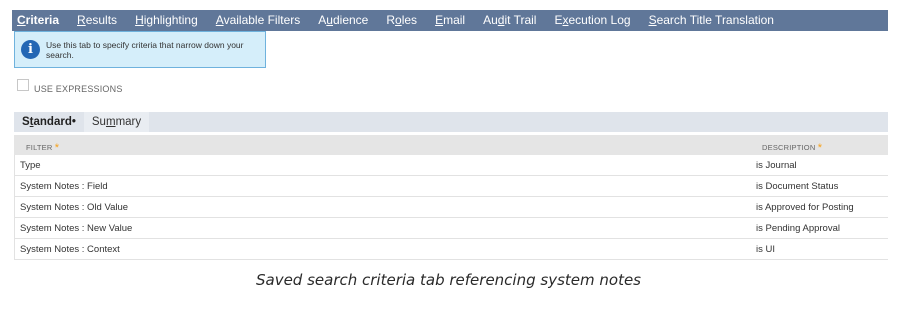  What do you see at coordinates (116, 122) in the screenshot?
I see `subtab-summary: Su m mary` at bounding box center [116, 122].